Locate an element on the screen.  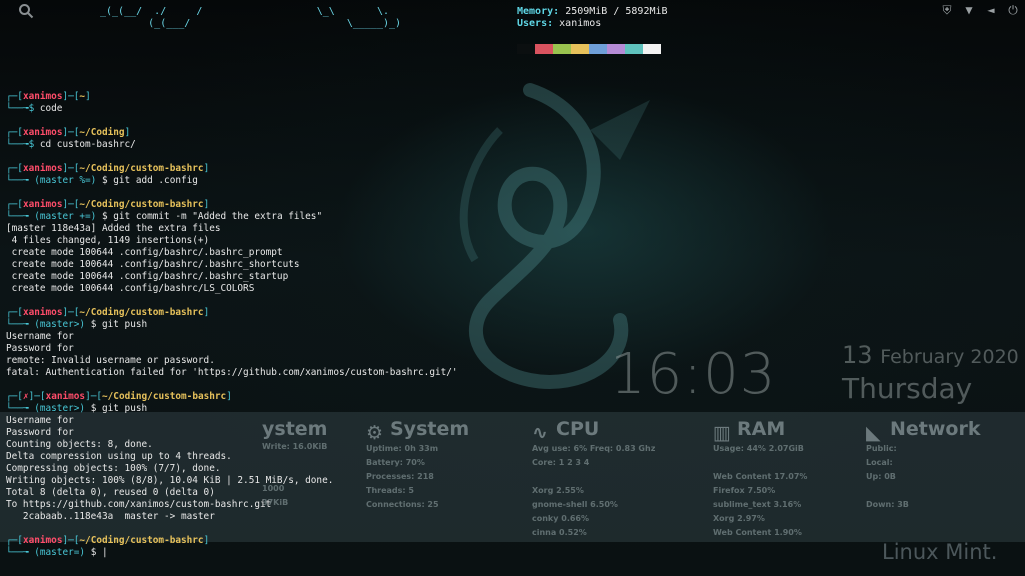
search-icon is located at coordinates (26, 11).